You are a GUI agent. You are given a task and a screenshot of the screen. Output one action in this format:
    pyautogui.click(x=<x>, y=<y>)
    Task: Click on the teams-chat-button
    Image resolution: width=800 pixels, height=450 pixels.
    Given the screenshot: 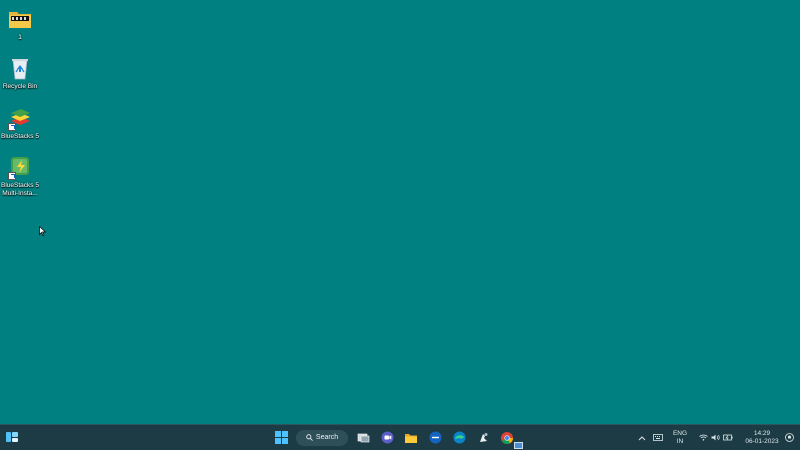 What is the action you would take?
    pyautogui.click(x=387, y=438)
    